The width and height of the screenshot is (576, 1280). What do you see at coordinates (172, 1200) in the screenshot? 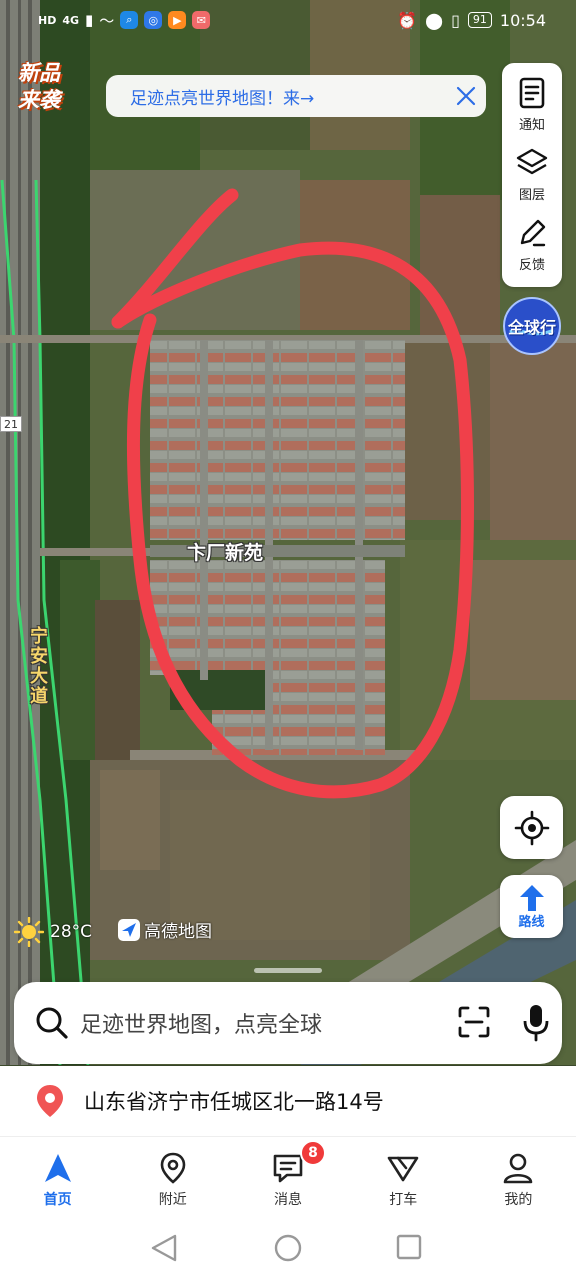
I see `nav-nearby-label: 附近` at bounding box center [172, 1200].